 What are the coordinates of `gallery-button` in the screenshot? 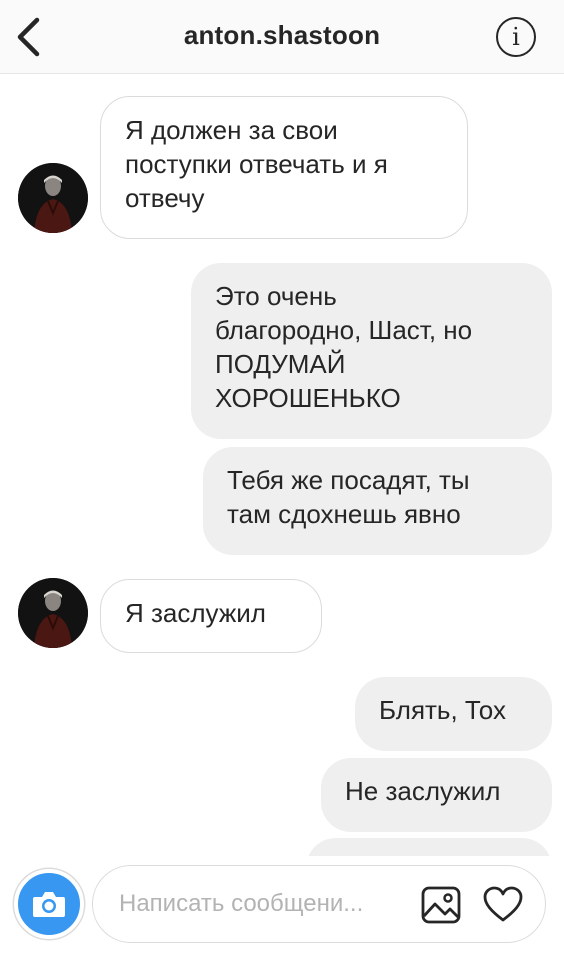 It's located at (441, 905).